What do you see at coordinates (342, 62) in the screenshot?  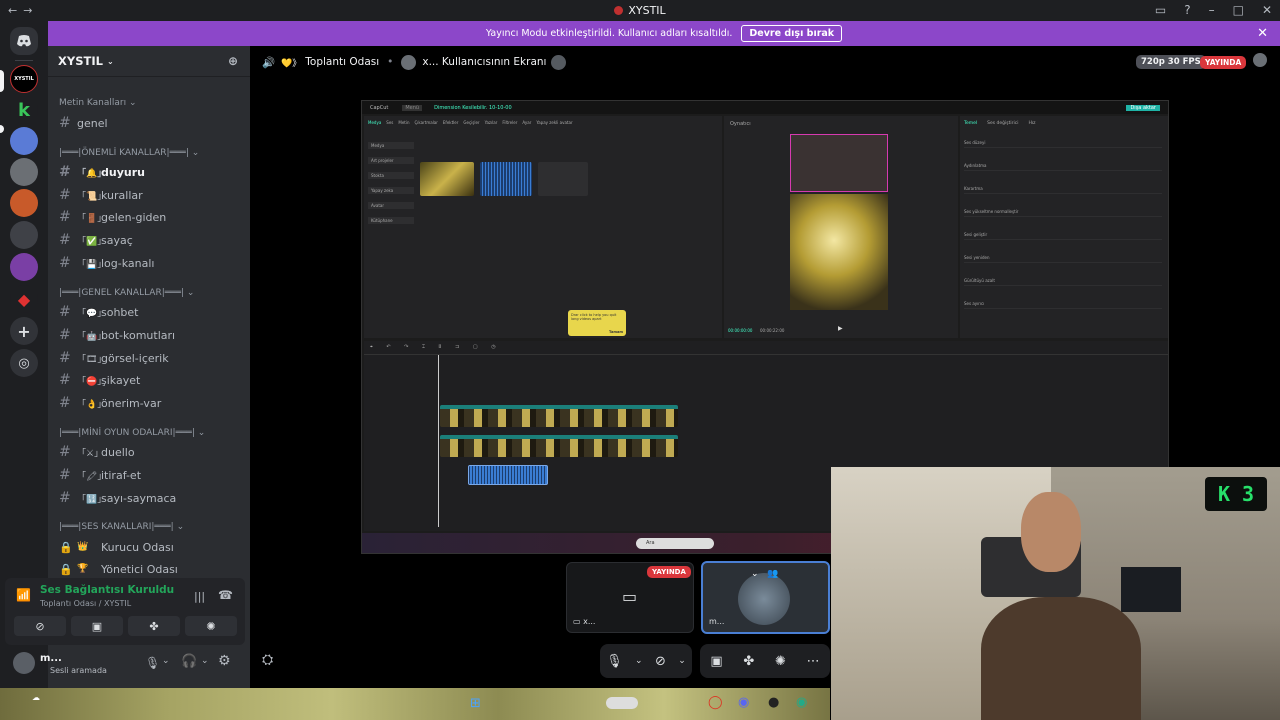 I see `voice-channel-name: Toplantı Odası` at bounding box center [342, 62].